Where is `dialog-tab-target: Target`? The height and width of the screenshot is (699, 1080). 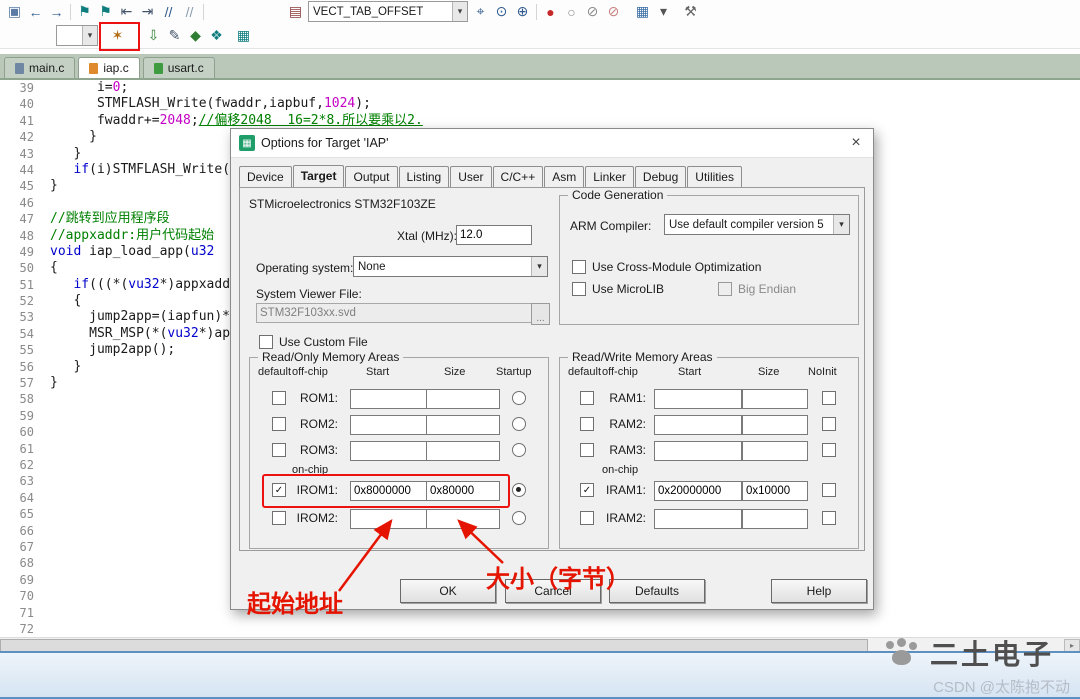 dialog-tab-target: Target is located at coordinates (318, 177).